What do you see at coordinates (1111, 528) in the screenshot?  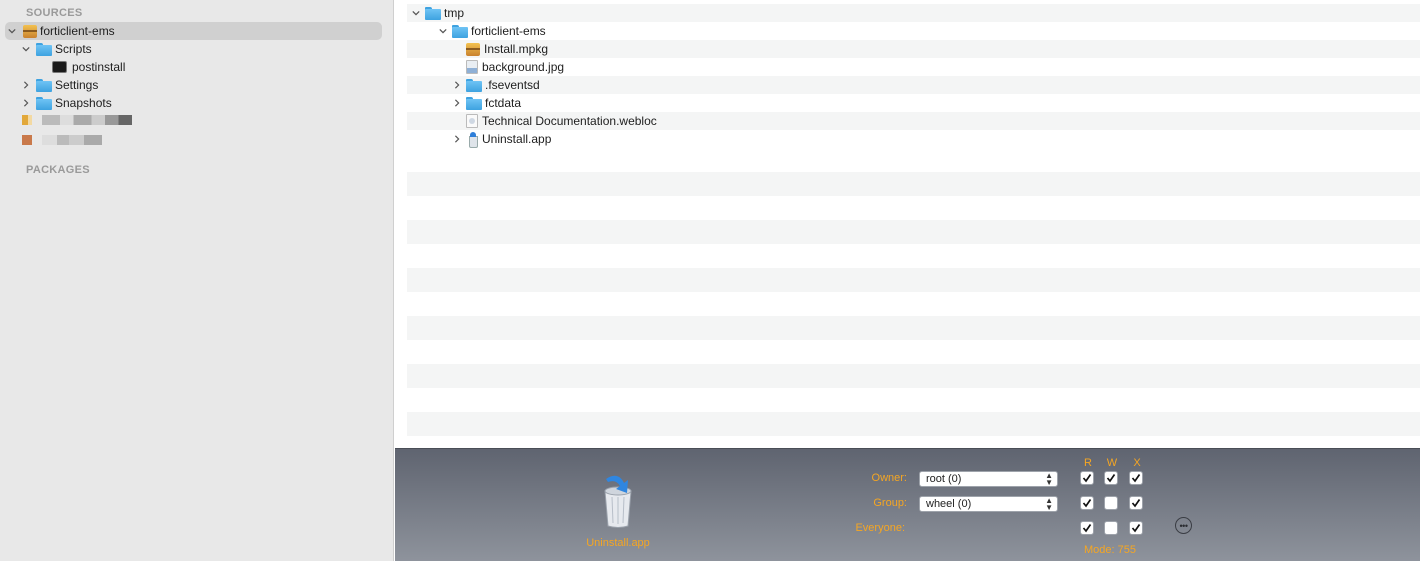 I see `everyone-write-checkbox` at bounding box center [1111, 528].